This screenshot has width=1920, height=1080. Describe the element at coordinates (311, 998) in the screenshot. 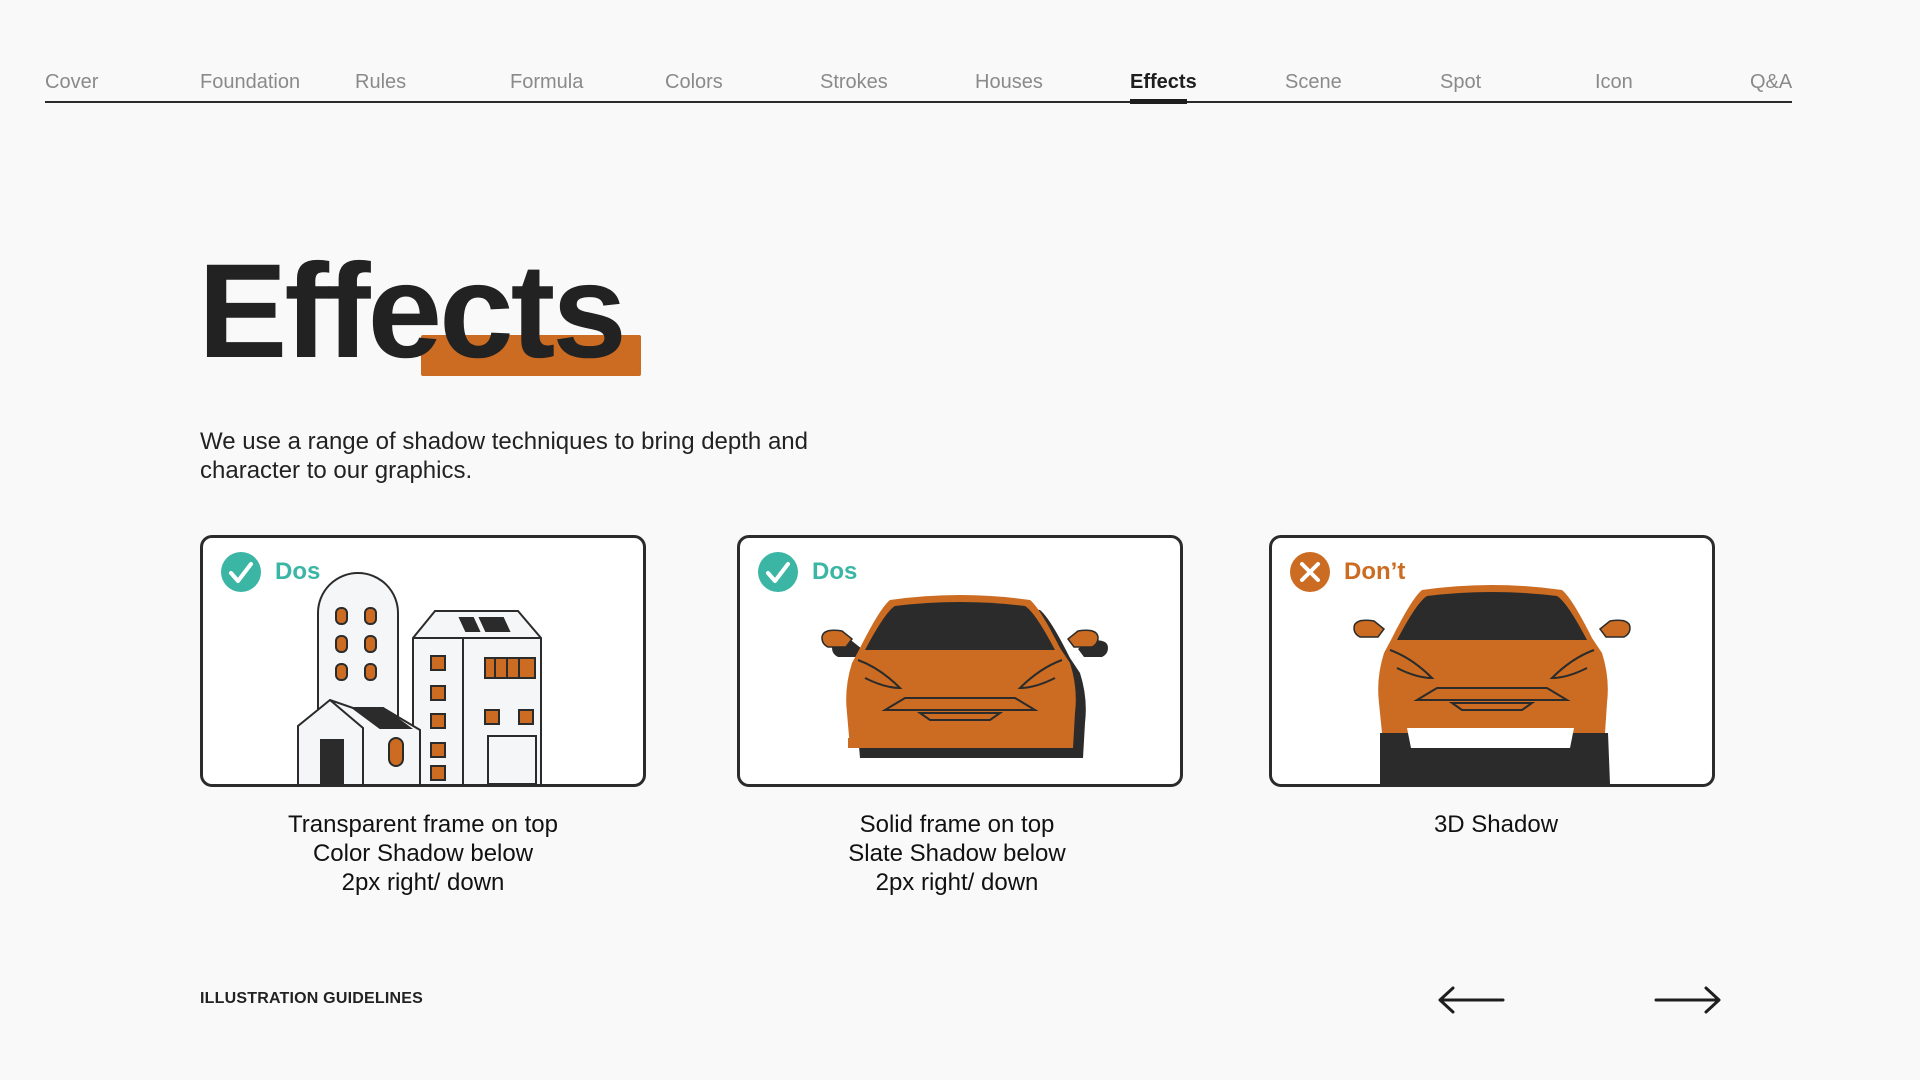

I see `footer-label: ILLUSTRATION GUIDELINES` at that location.